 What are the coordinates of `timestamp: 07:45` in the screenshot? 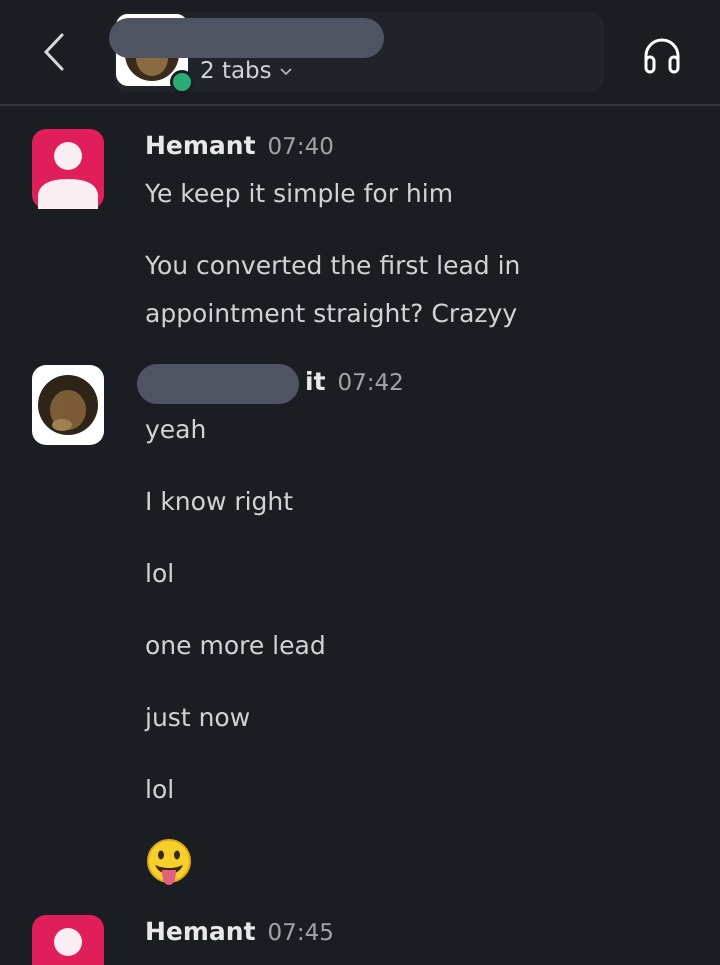 It's located at (301, 933).